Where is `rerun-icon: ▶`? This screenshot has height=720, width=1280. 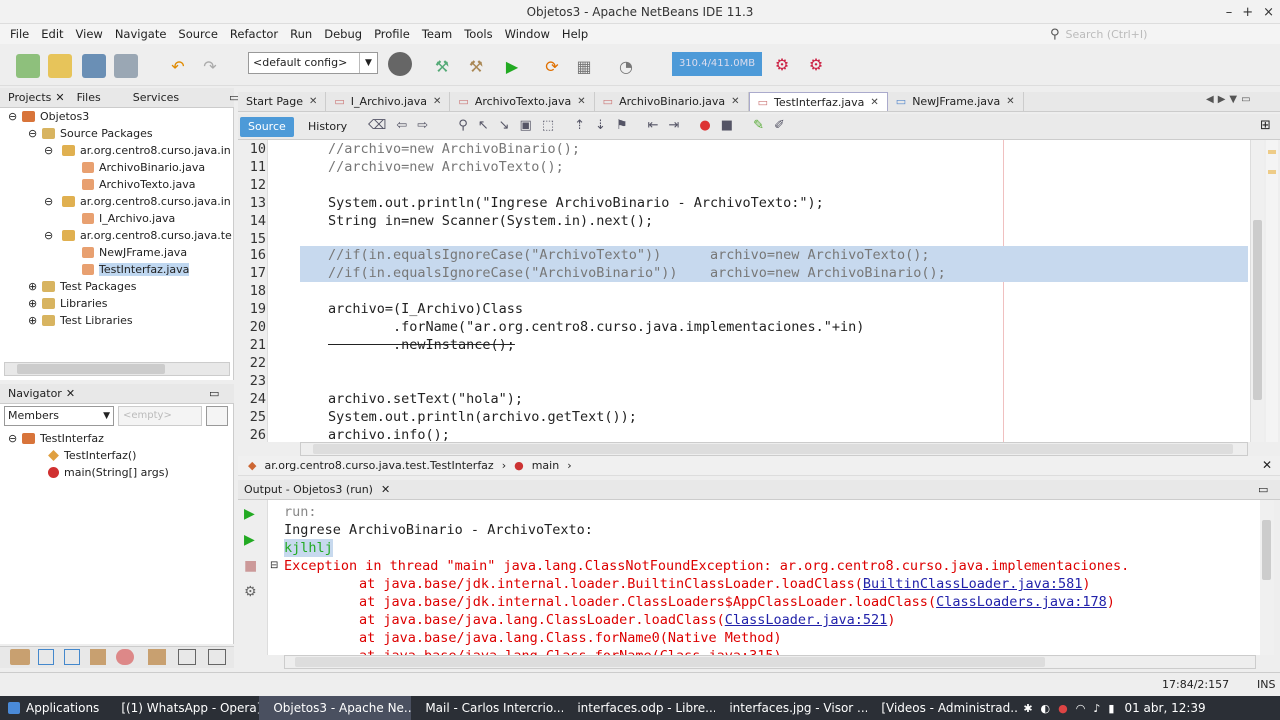 rerun-icon: ▶ is located at coordinates (249, 514).